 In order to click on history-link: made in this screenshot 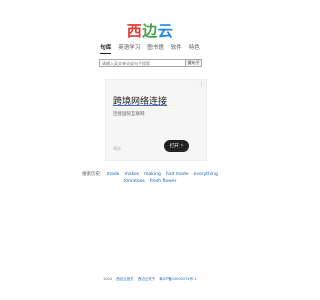, I will do `click(113, 174)`.